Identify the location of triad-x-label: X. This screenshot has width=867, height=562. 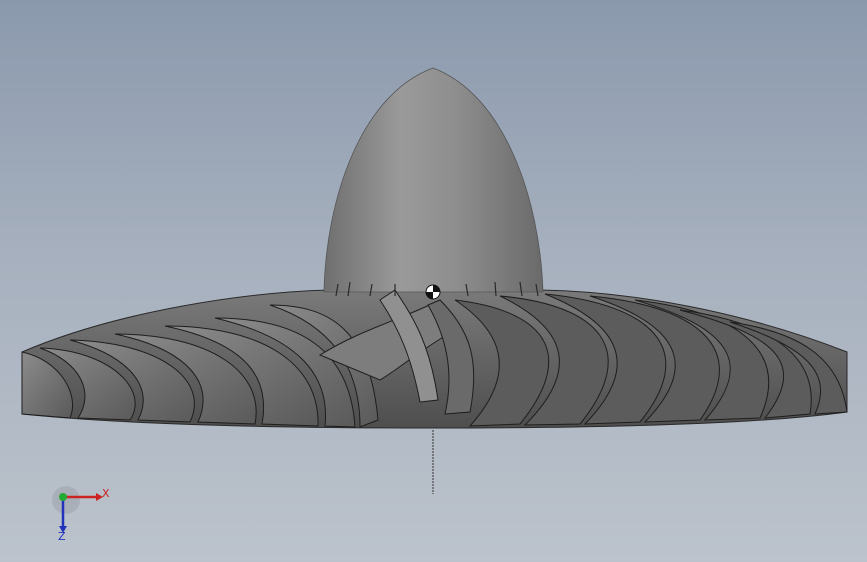
(106, 493).